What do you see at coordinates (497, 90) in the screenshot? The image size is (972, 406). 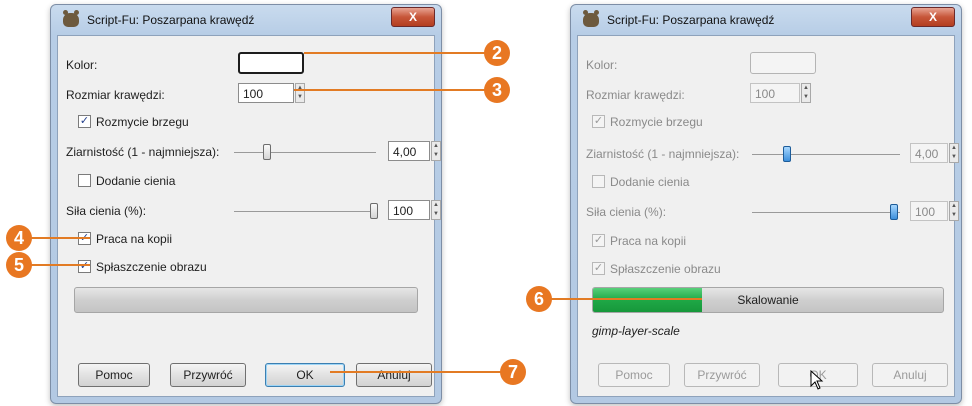 I see `callout-3: 3` at bounding box center [497, 90].